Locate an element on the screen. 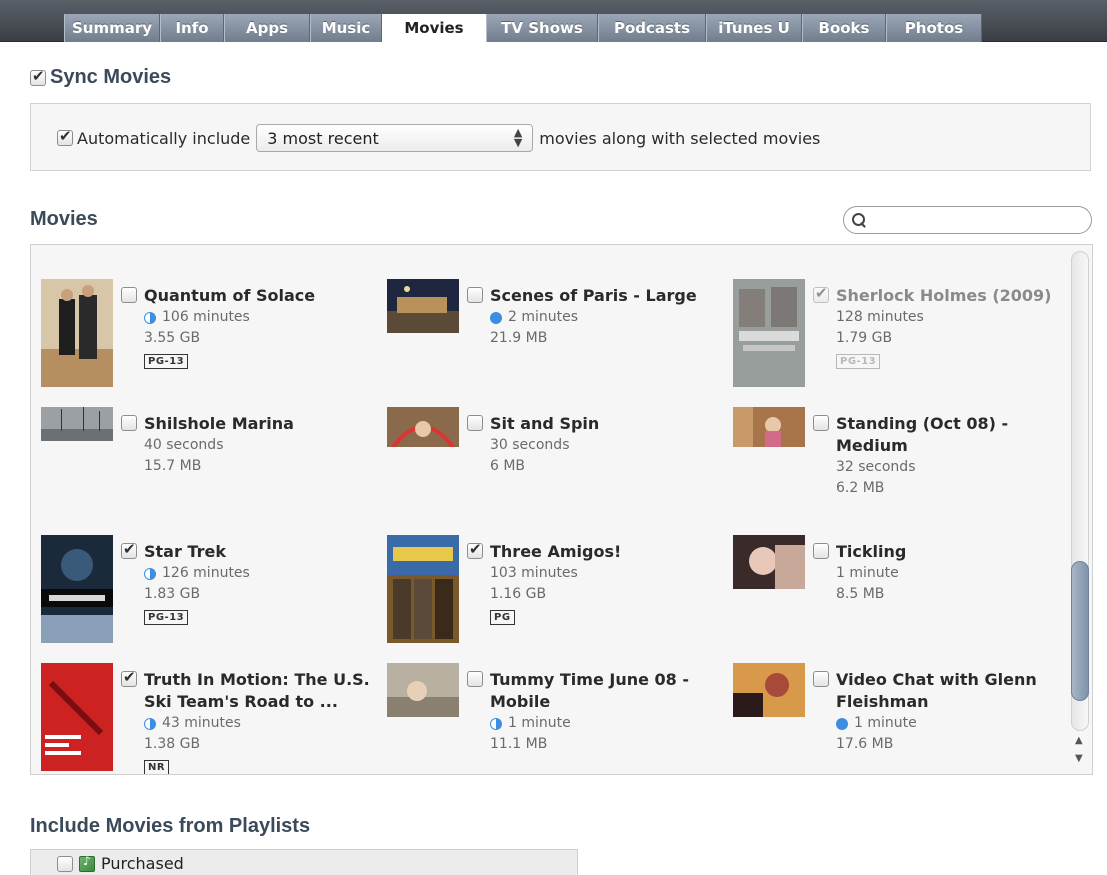 The height and width of the screenshot is (875, 1107). tab-podcasts: Podcasts is located at coordinates (652, 28).